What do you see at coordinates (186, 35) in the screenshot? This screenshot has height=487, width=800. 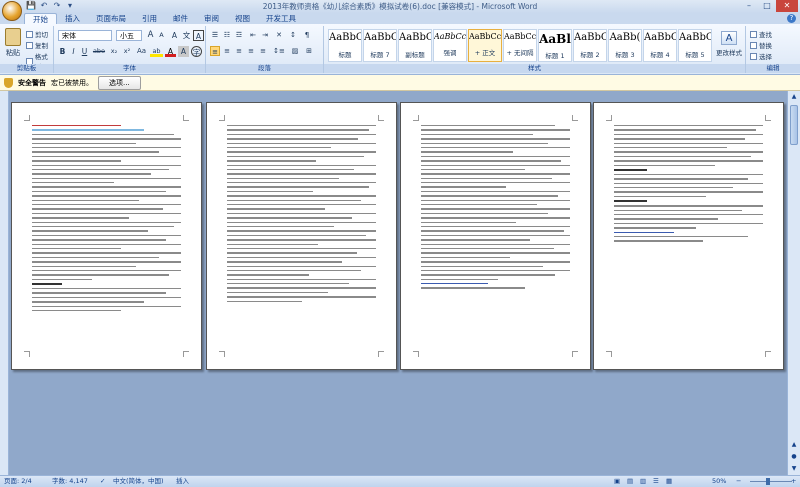 I see `phonetic-guide-button: 文` at bounding box center [186, 35].